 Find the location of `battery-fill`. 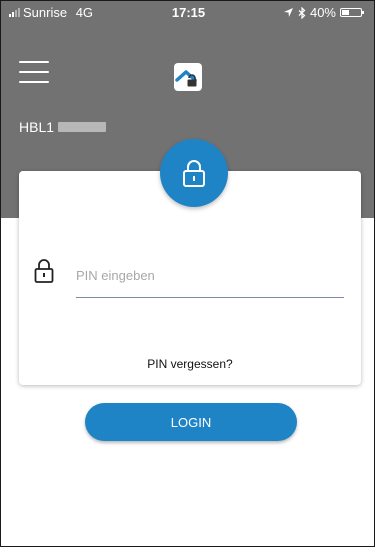

battery-fill is located at coordinates (346, 12).